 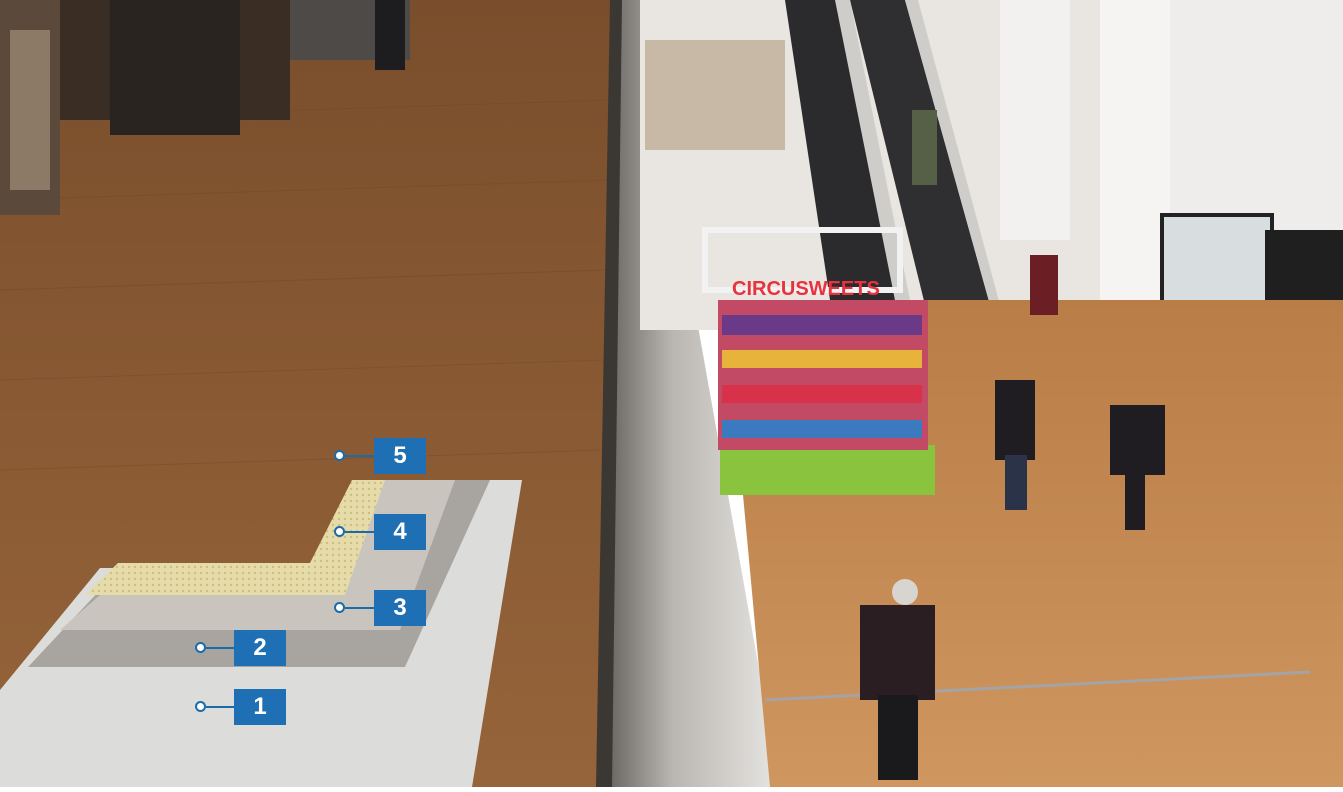 I want to click on layer-number-badge: 2, so click(x=260, y=648).